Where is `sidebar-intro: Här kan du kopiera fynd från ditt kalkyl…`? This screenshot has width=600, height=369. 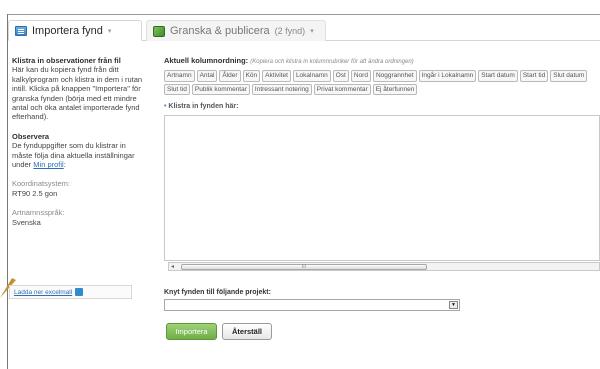 sidebar-intro: Här kan du kopiera fynd från ditt kalkyl… is located at coordinates (77, 93).